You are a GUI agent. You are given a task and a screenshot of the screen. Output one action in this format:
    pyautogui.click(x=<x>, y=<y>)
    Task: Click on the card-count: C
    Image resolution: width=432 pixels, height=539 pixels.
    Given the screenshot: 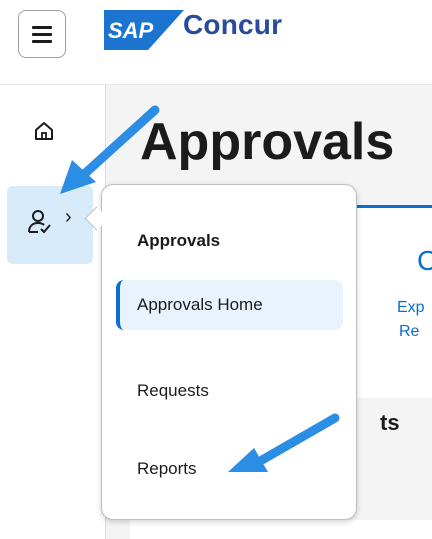 What is the action you would take?
    pyautogui.click(x=424, y=260)
    